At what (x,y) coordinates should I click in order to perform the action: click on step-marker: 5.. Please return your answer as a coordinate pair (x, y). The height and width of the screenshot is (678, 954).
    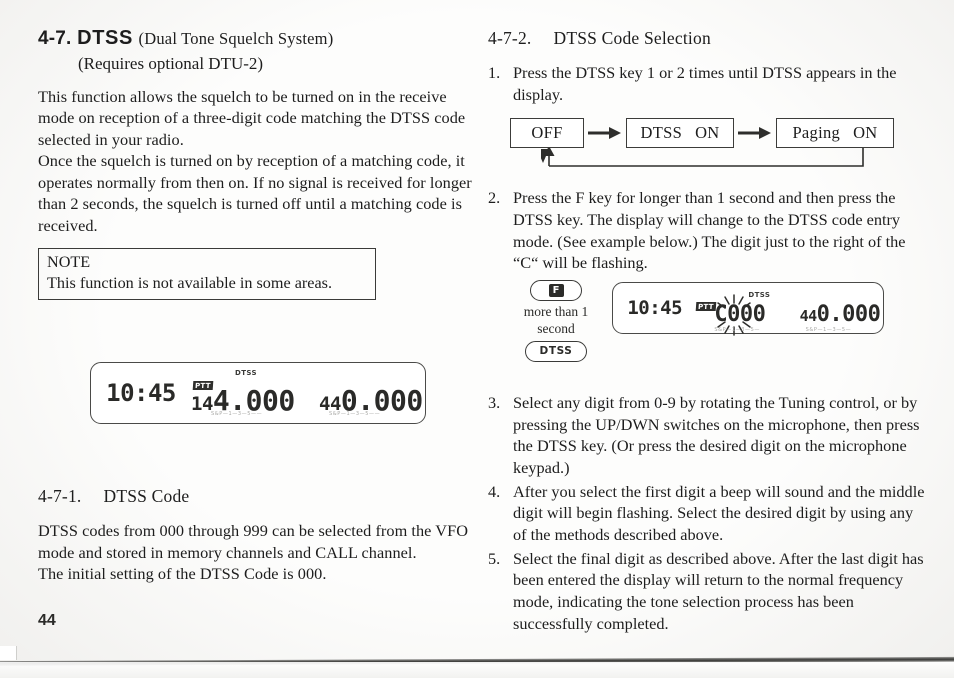
    Looking at the image, I should click on (494, 558).